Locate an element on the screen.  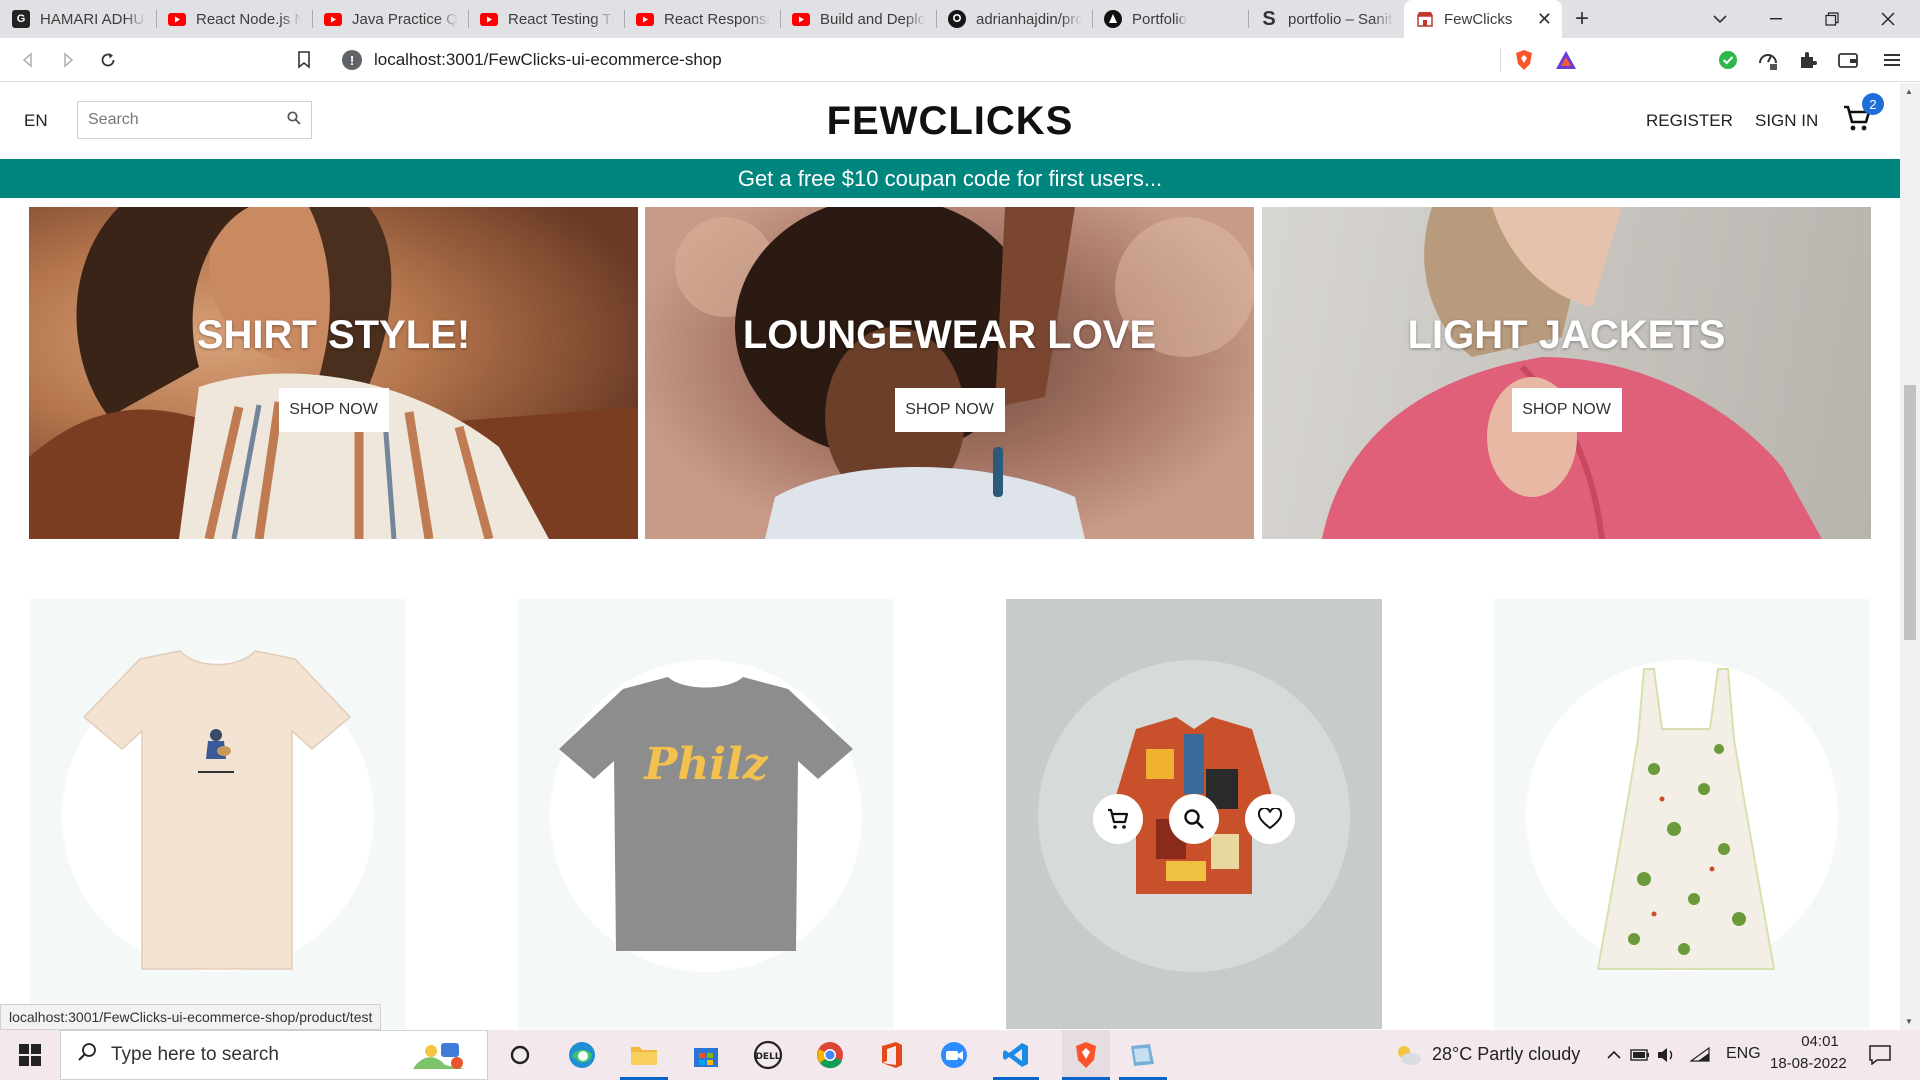
product-card: Philz is located at coordinates (706, 814).